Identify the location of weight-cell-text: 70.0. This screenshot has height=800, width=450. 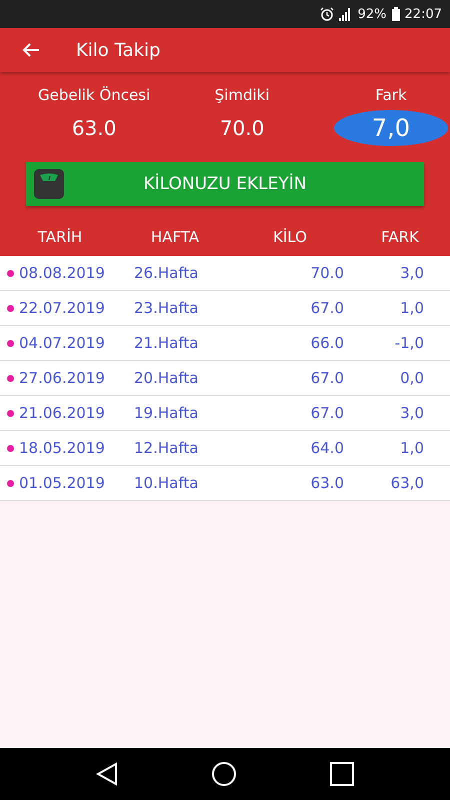
(327, 273).